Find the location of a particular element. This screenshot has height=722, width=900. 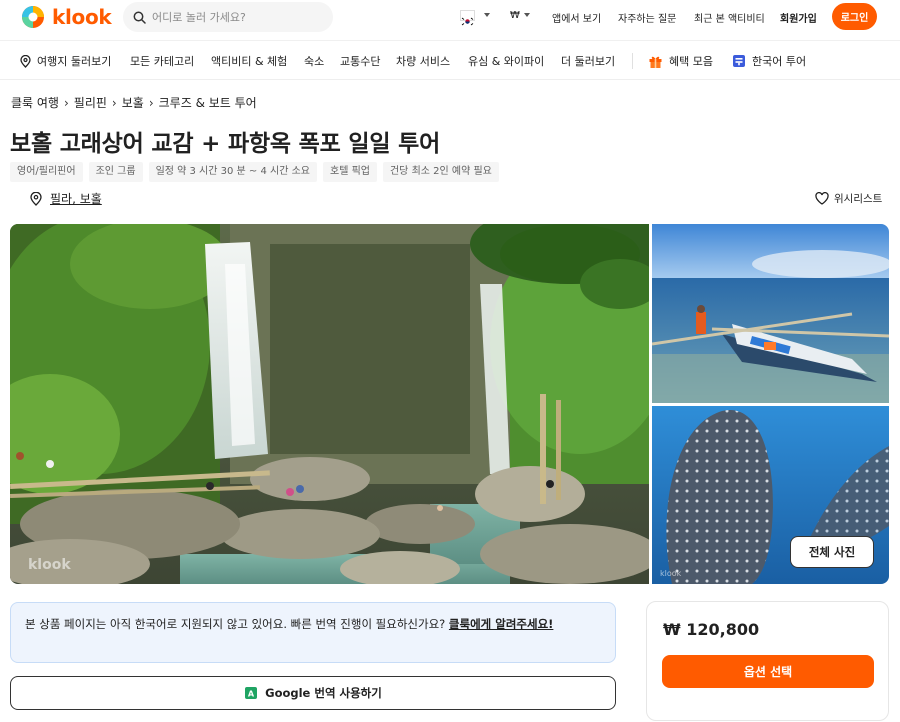

tag-pickup: 호텔 픽업 is located at coordinates (350, 172).